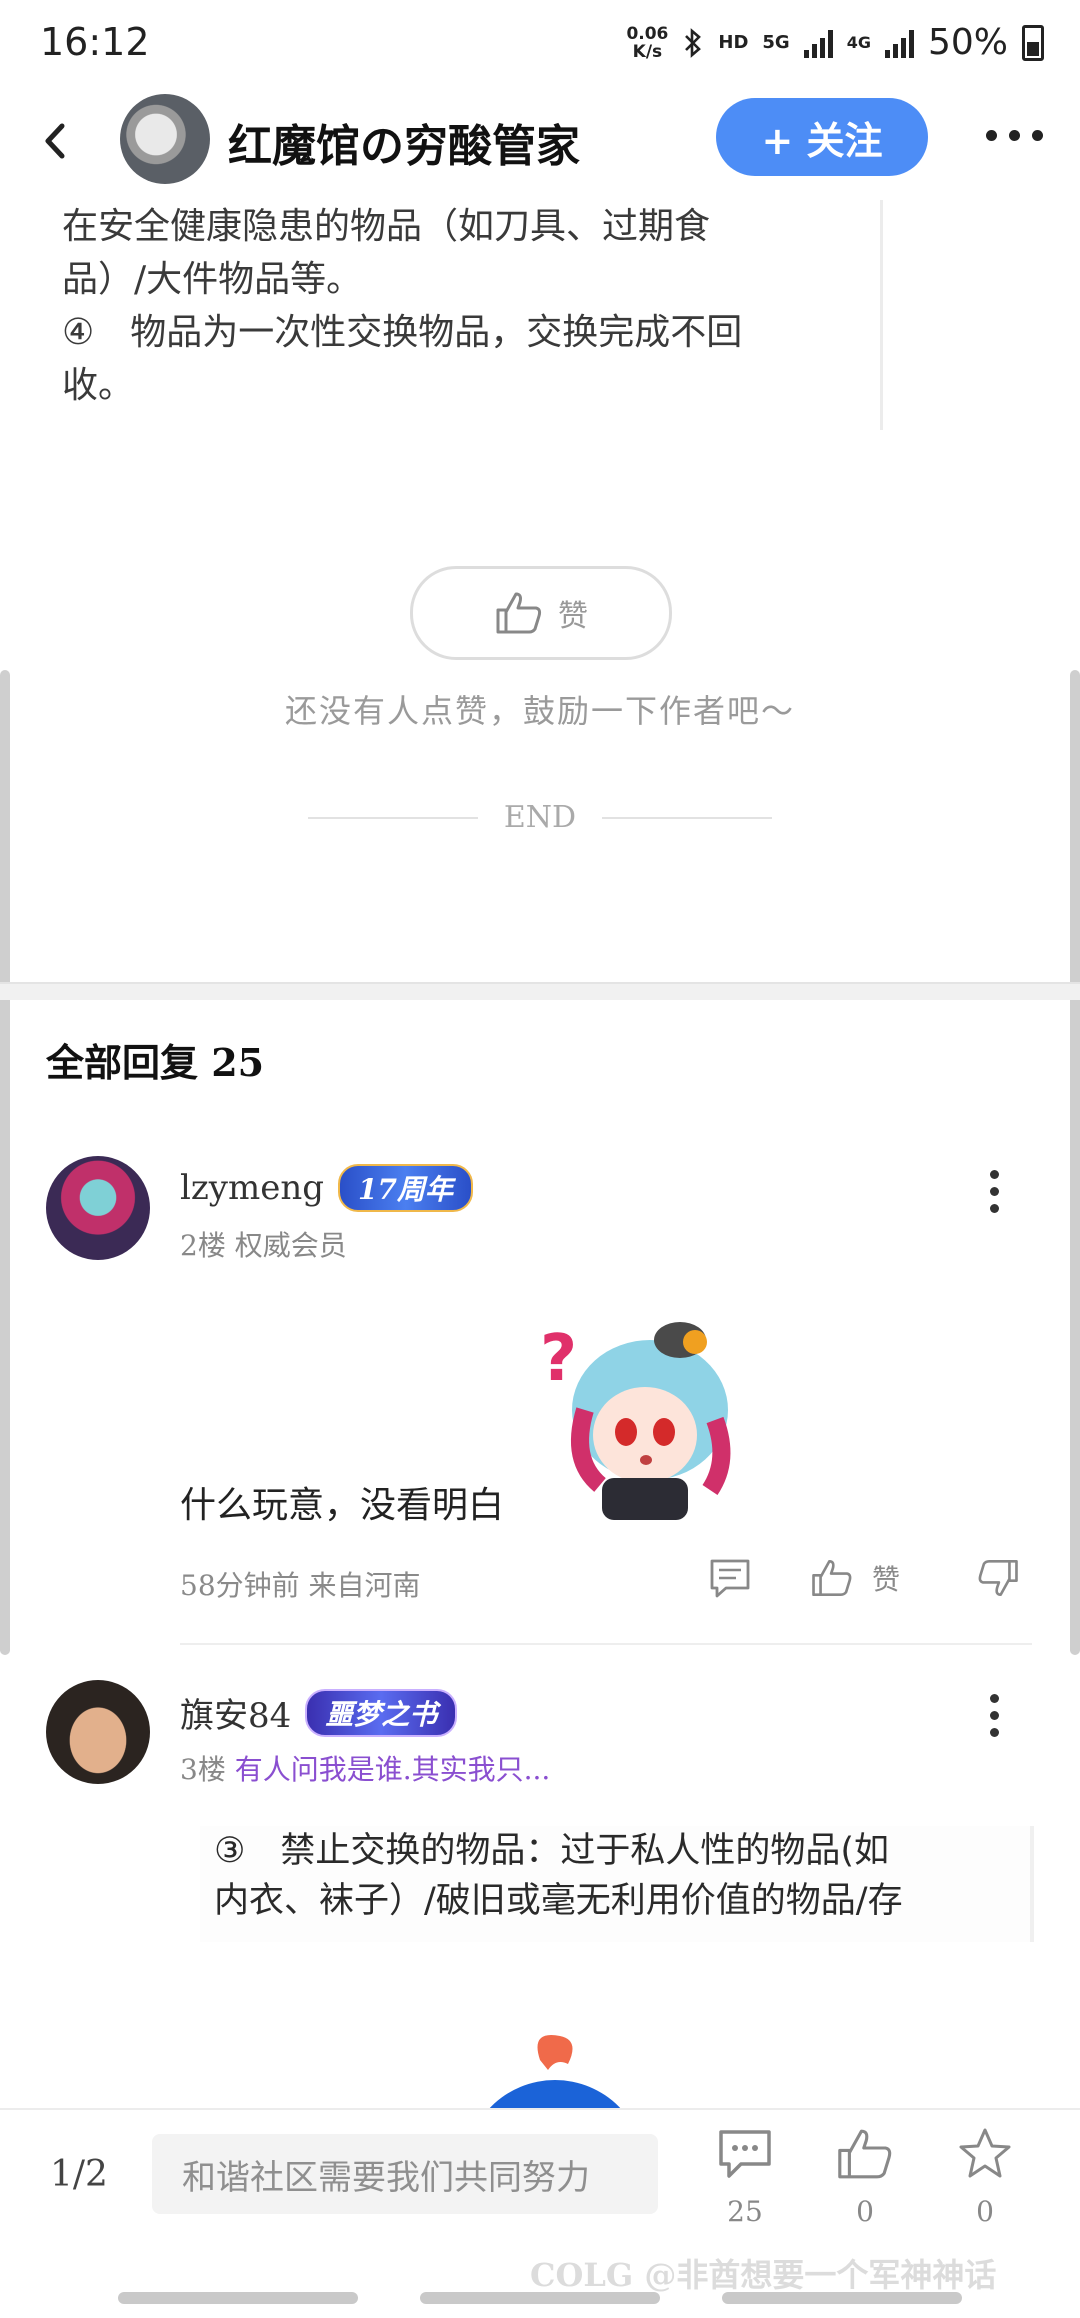 The height and width of the screenshot is (2318, 1080). What do you see at coordinates (818, 43) in the screenshot?
I see `signal-strength-icon` at bounding box center [818, 43].